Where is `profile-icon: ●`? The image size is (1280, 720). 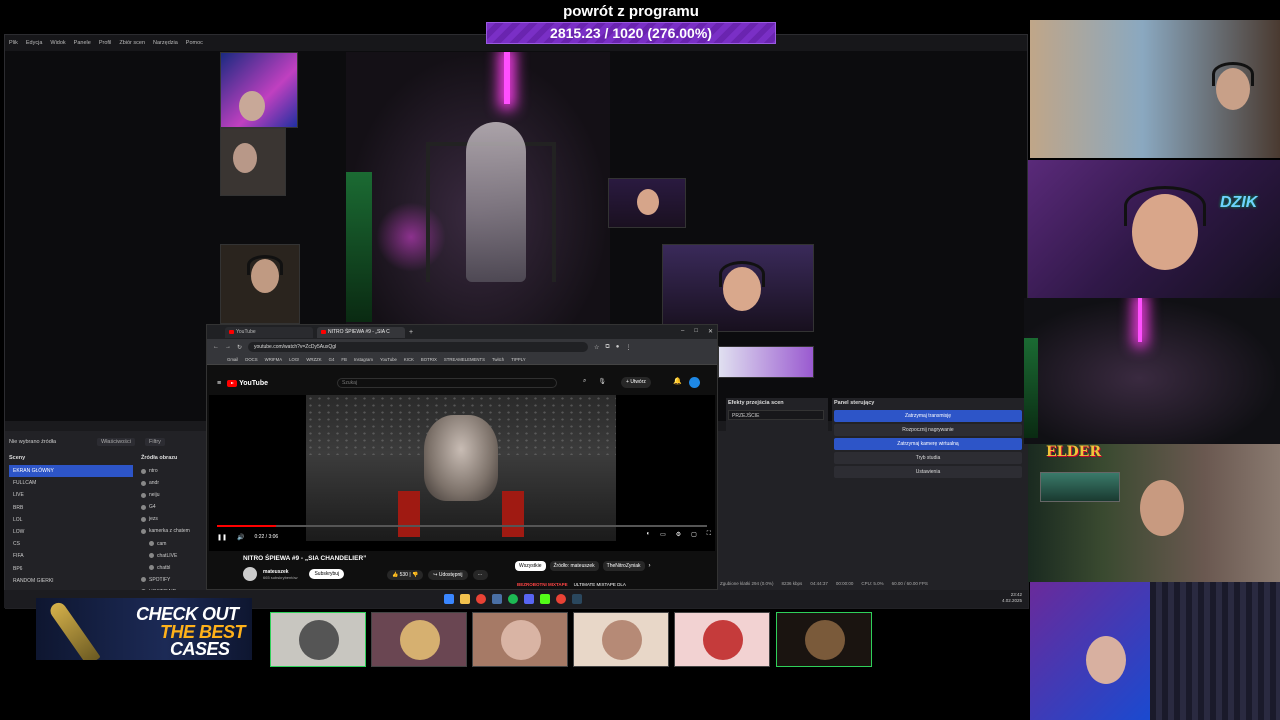
profile-icon: ● is located at coordinates (618, 347).